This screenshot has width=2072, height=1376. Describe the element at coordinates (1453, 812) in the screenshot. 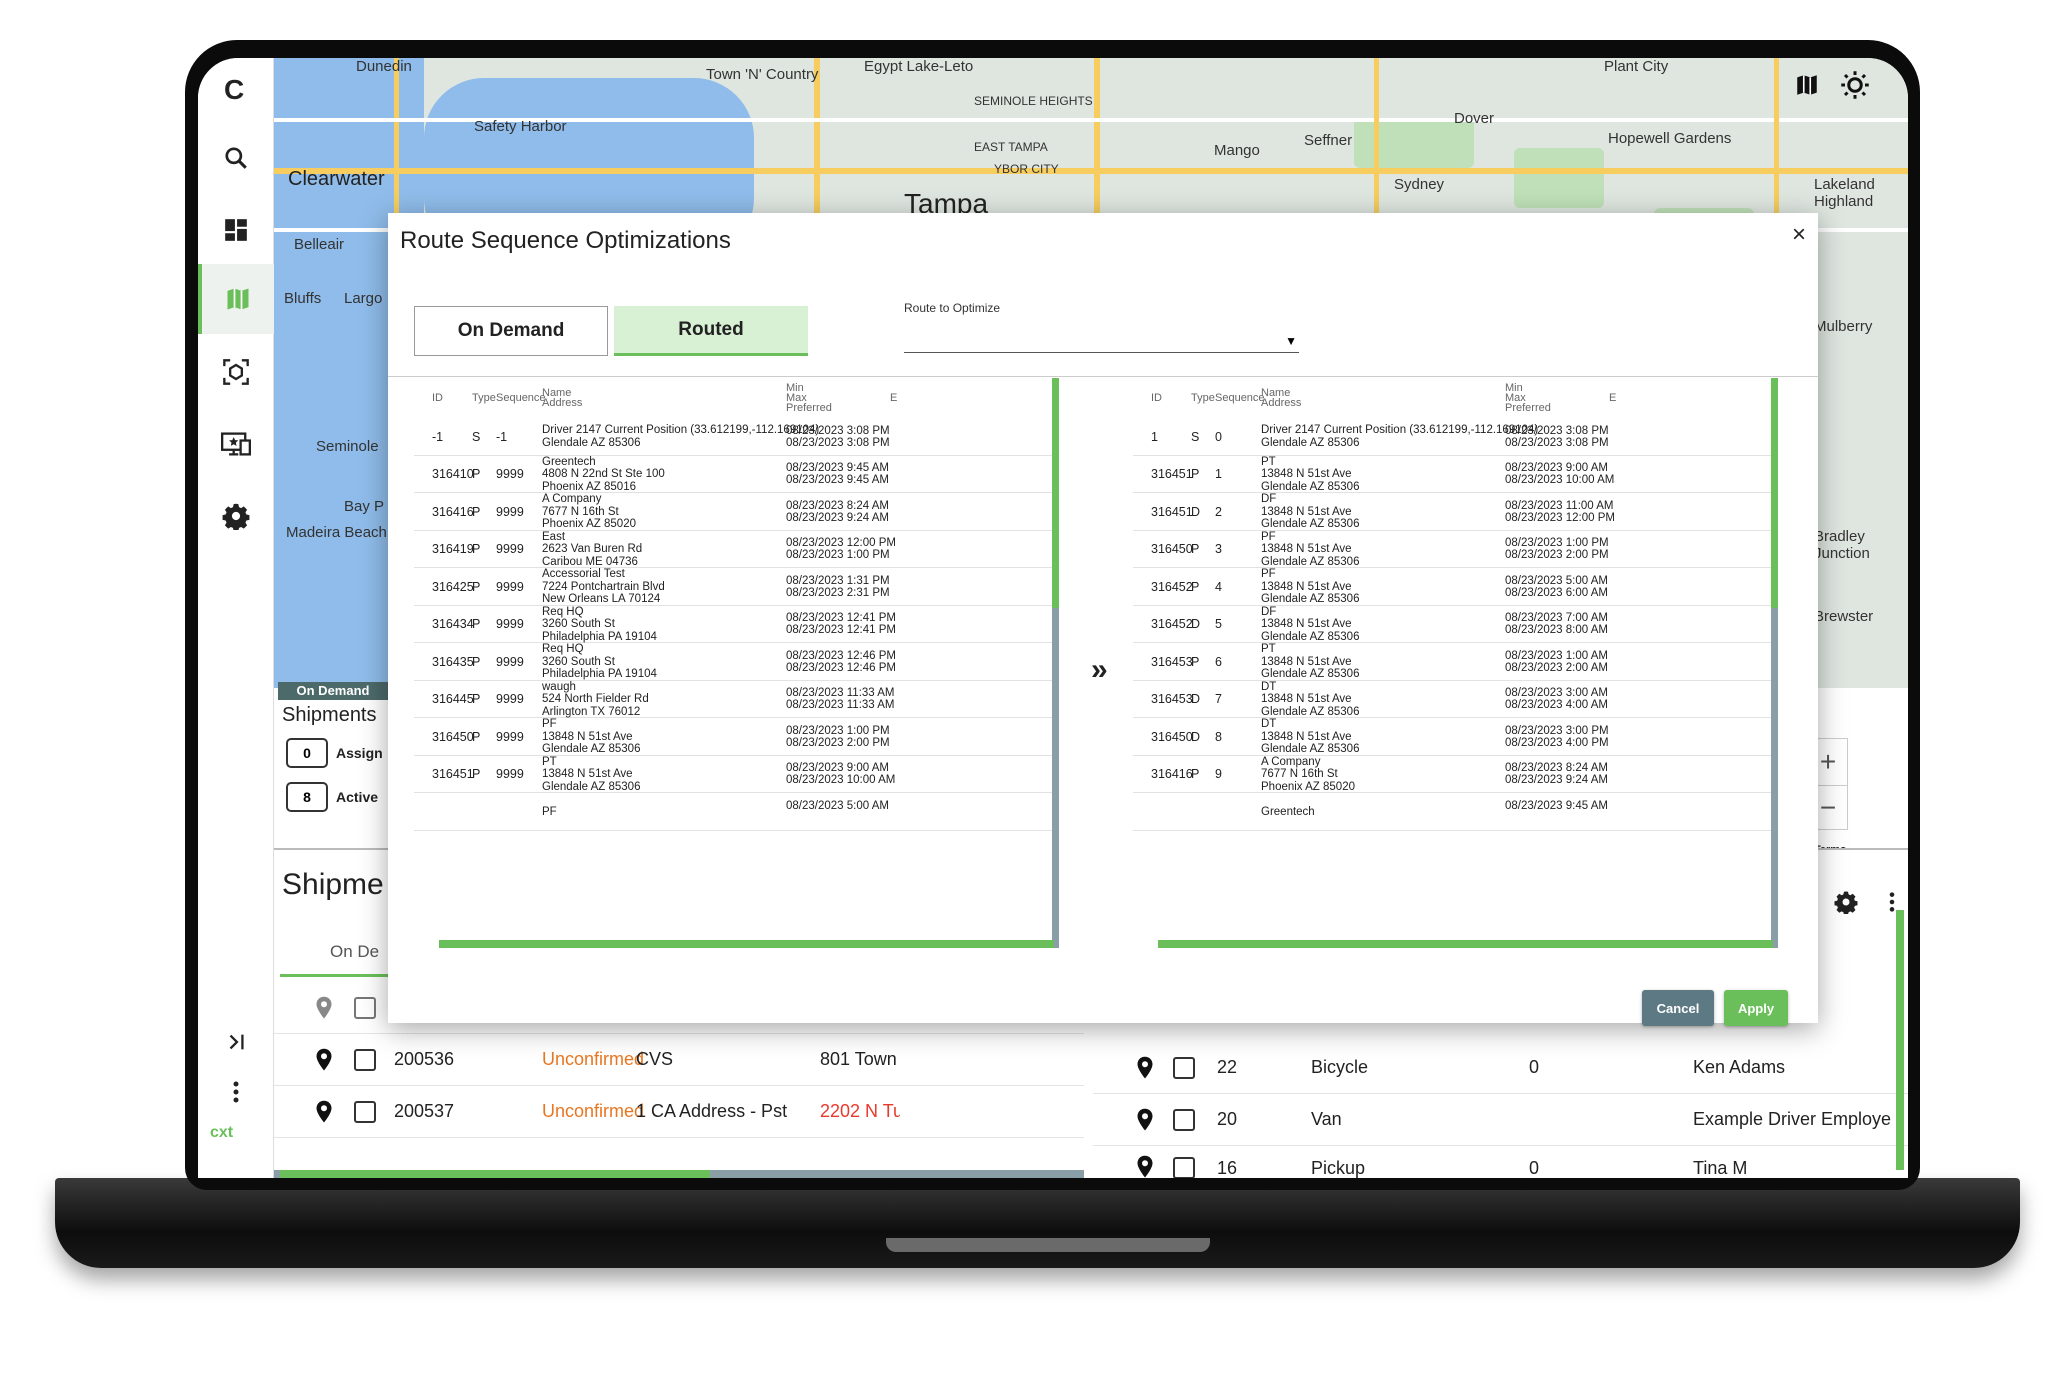

I see `sequence-row: Greentech 08/23/2023 9:45 AM` at that location.